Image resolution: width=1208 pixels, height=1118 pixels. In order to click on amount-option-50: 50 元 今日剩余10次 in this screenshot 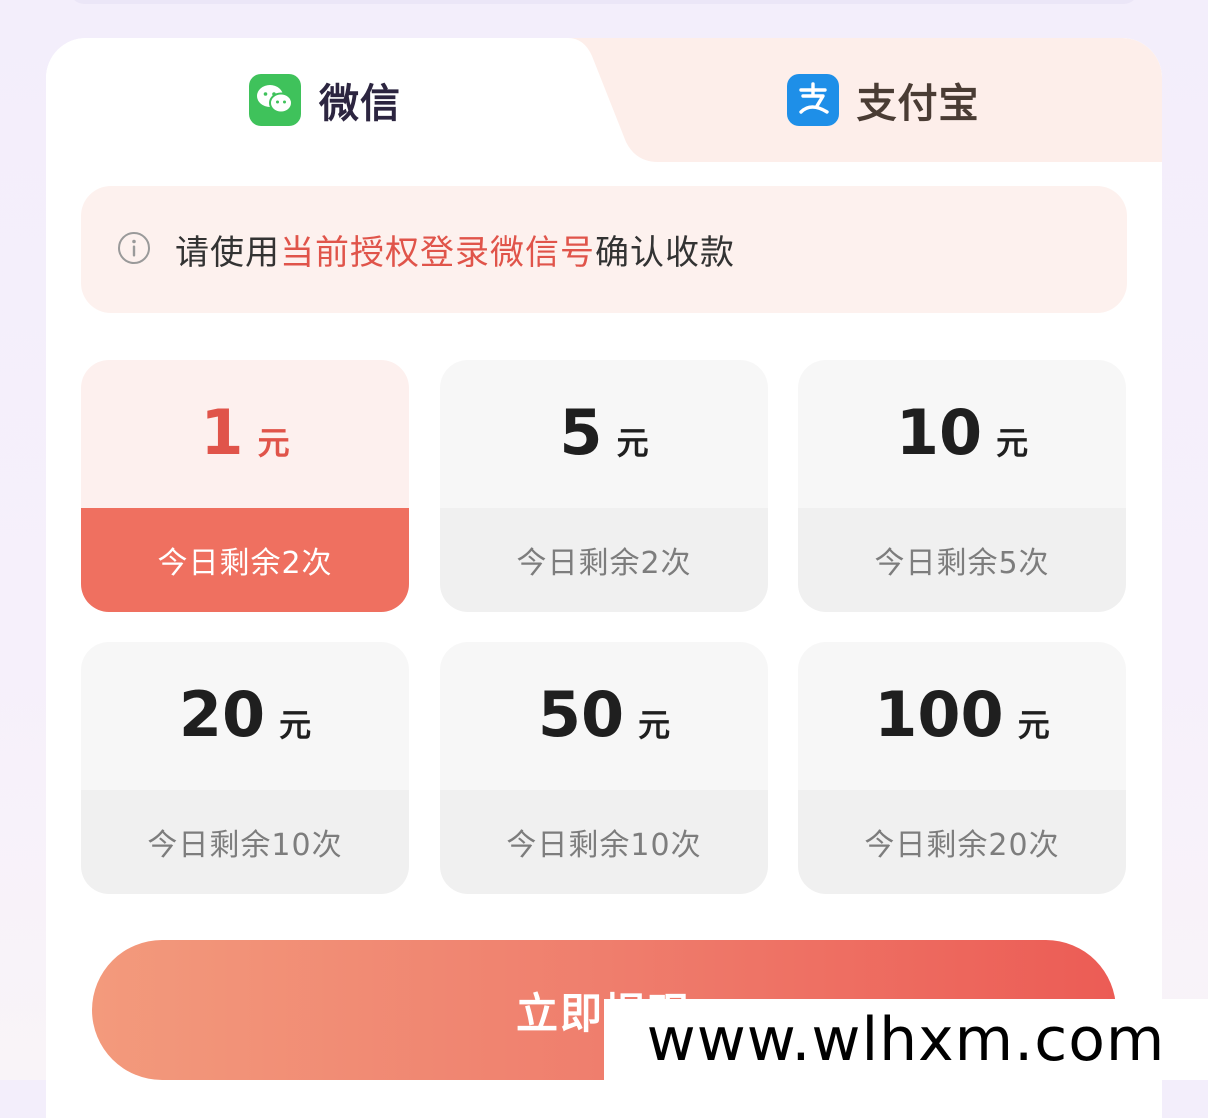, I will do `click(604, 768)`.